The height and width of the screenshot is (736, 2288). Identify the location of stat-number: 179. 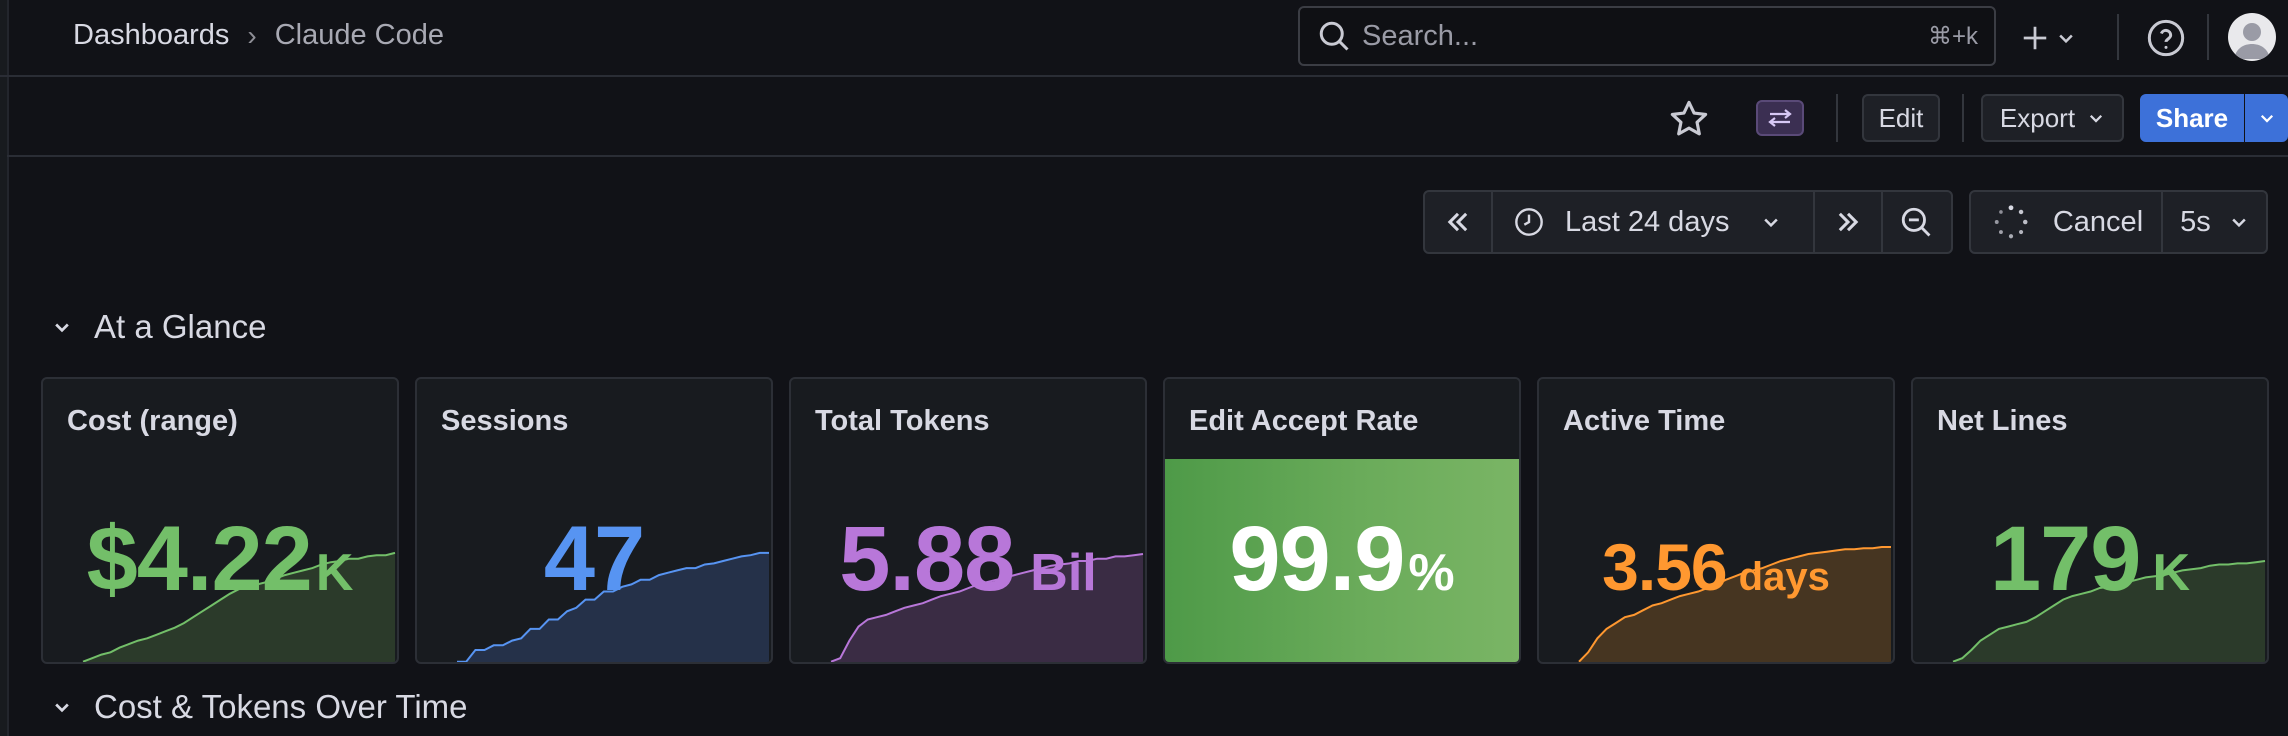
(2065, 559).